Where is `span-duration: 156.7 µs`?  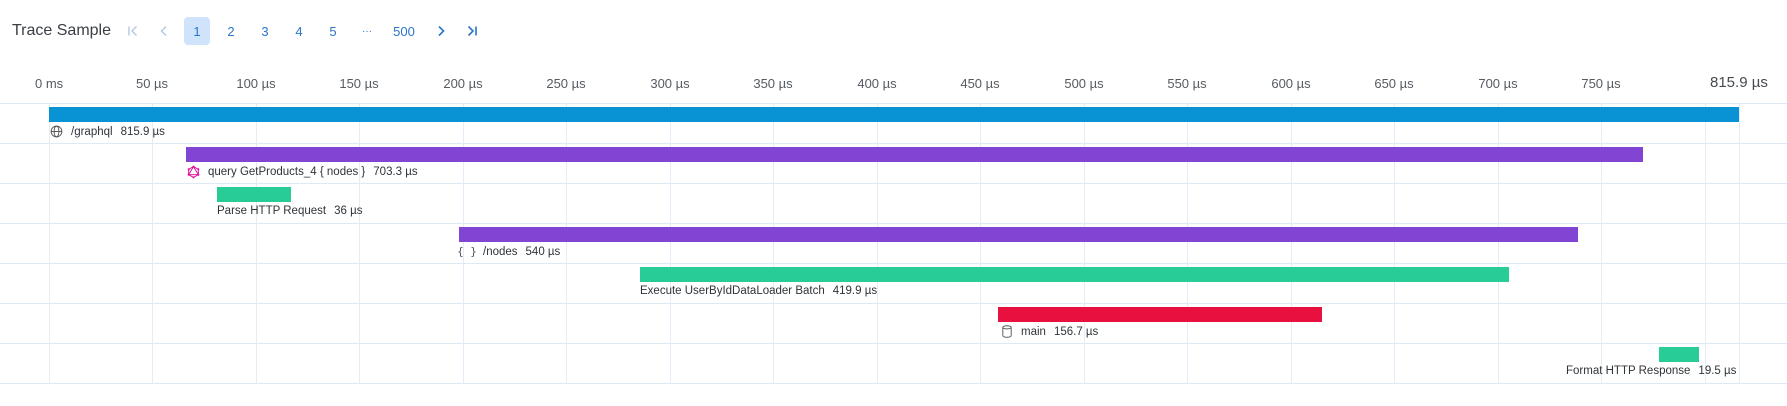
span-duration: 156.7 µs is located at coordinates (1076, 331).